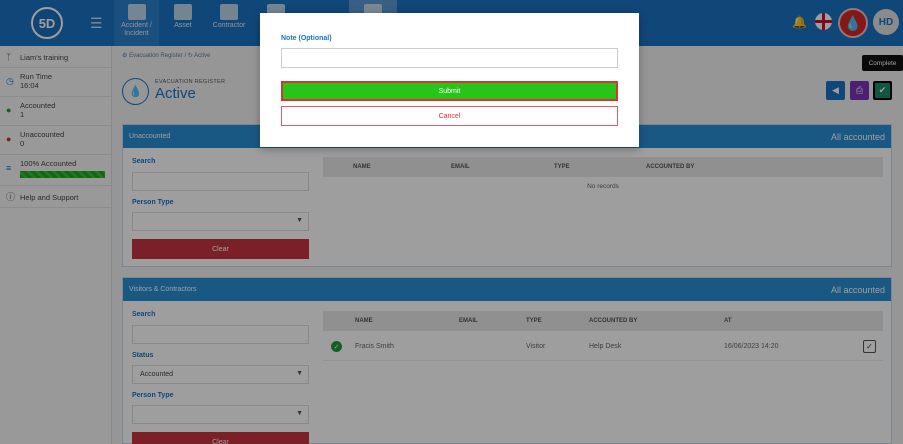  I want to click on note-label: Note (Optional), so click(306, 38).